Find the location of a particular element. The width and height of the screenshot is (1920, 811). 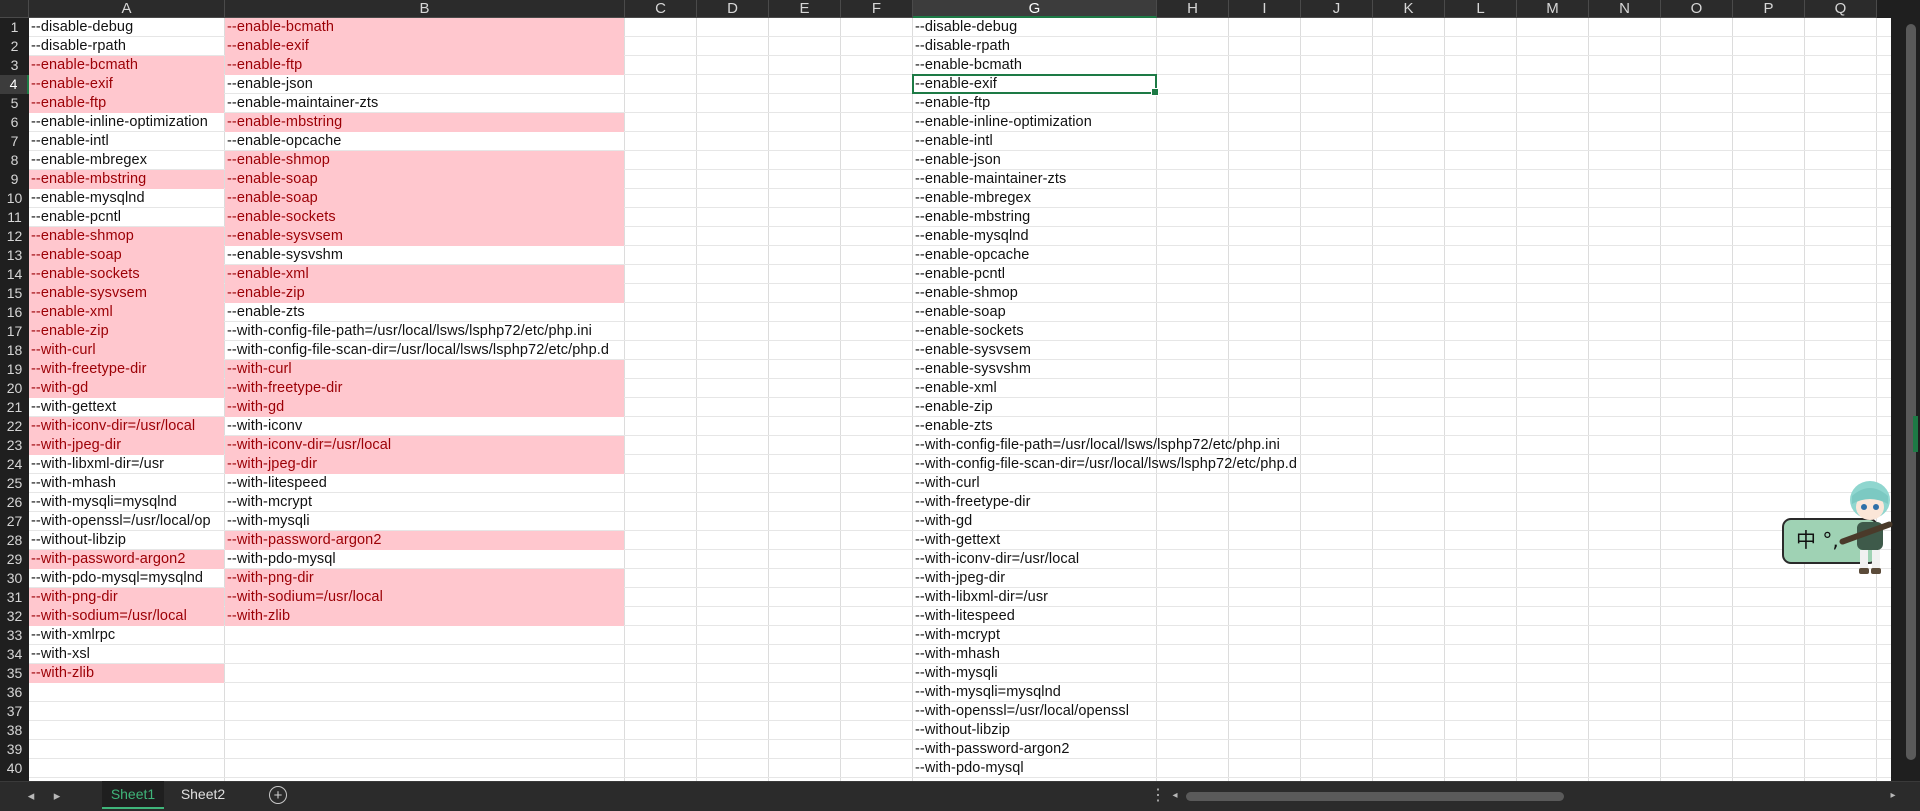

cell-g2: --disable-rpath is located at coordinates (1034, 46).